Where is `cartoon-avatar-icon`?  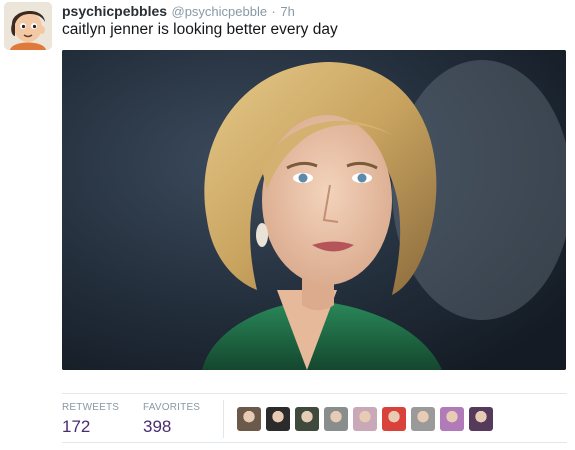
cartoon-avatar-icon is located at coordinates (28, 26).